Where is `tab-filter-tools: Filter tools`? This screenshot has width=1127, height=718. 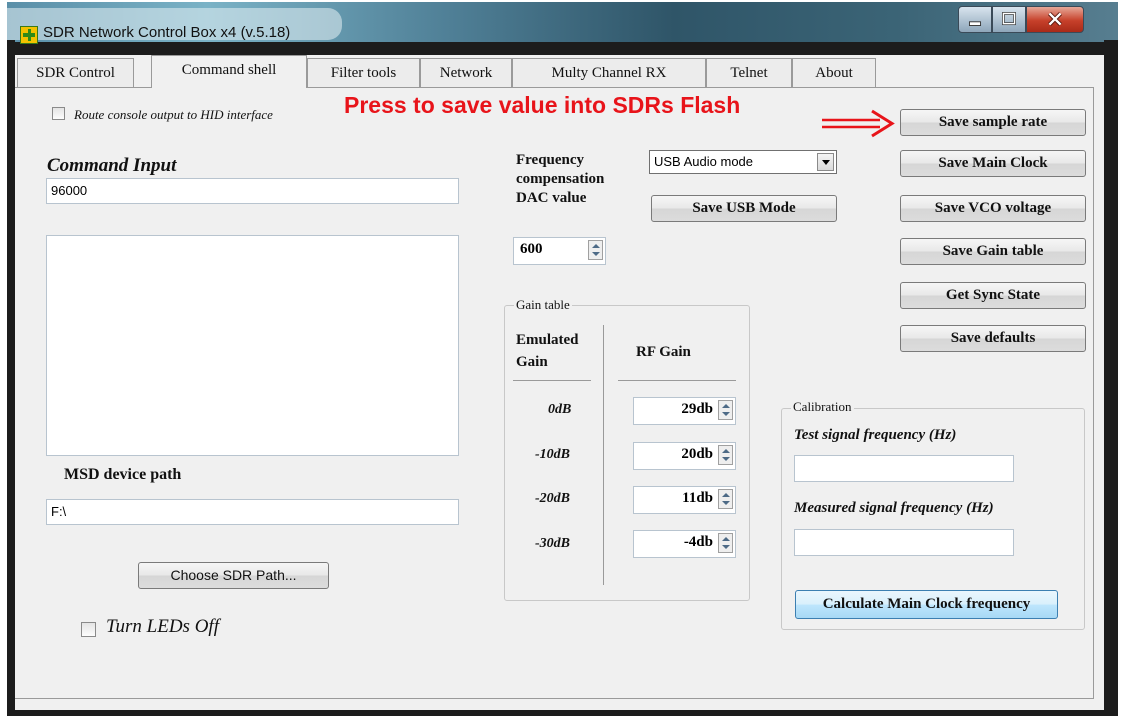
tab-filter-tools: Filter tools is located at coordinates (363, 72).